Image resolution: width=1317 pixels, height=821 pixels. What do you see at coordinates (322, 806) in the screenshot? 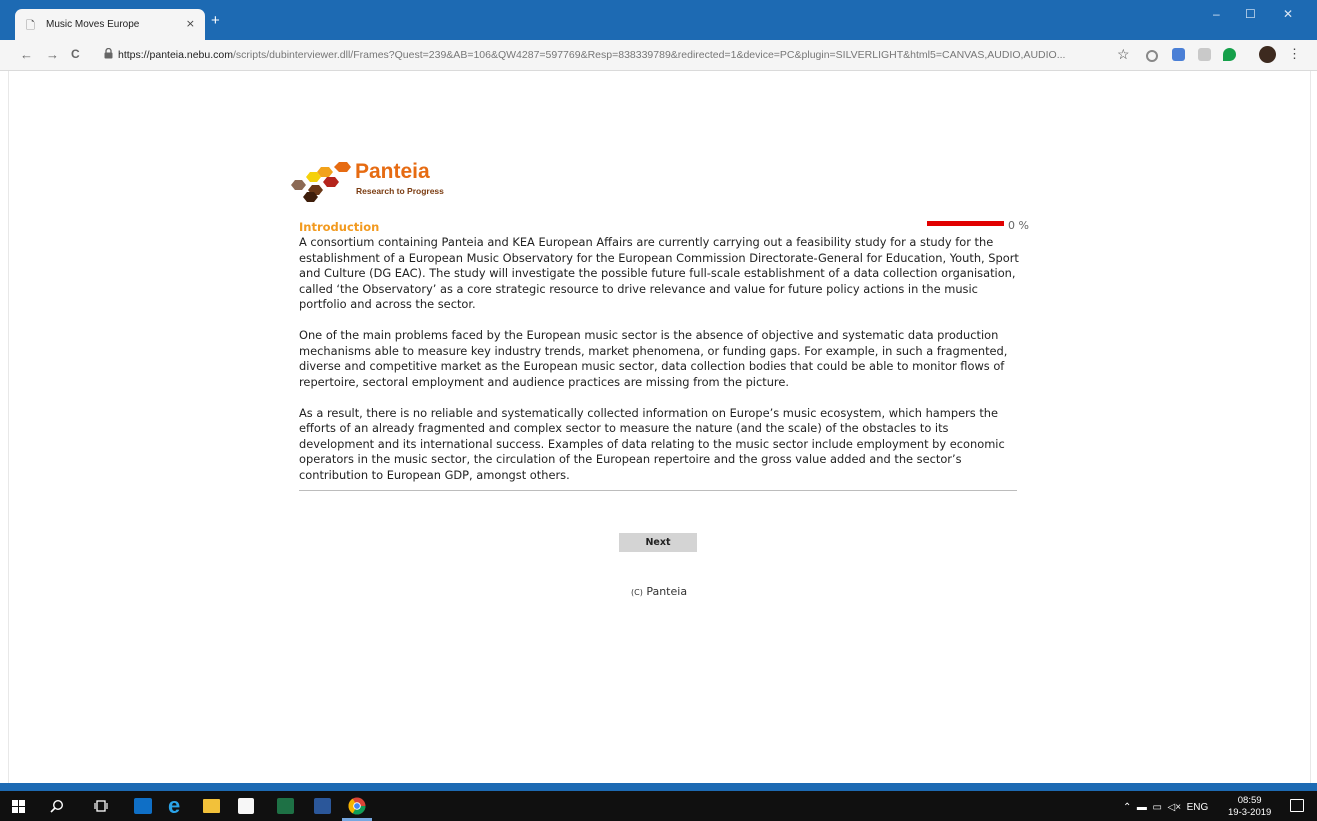
I see `word-icon` at bounding box center [322, 806].